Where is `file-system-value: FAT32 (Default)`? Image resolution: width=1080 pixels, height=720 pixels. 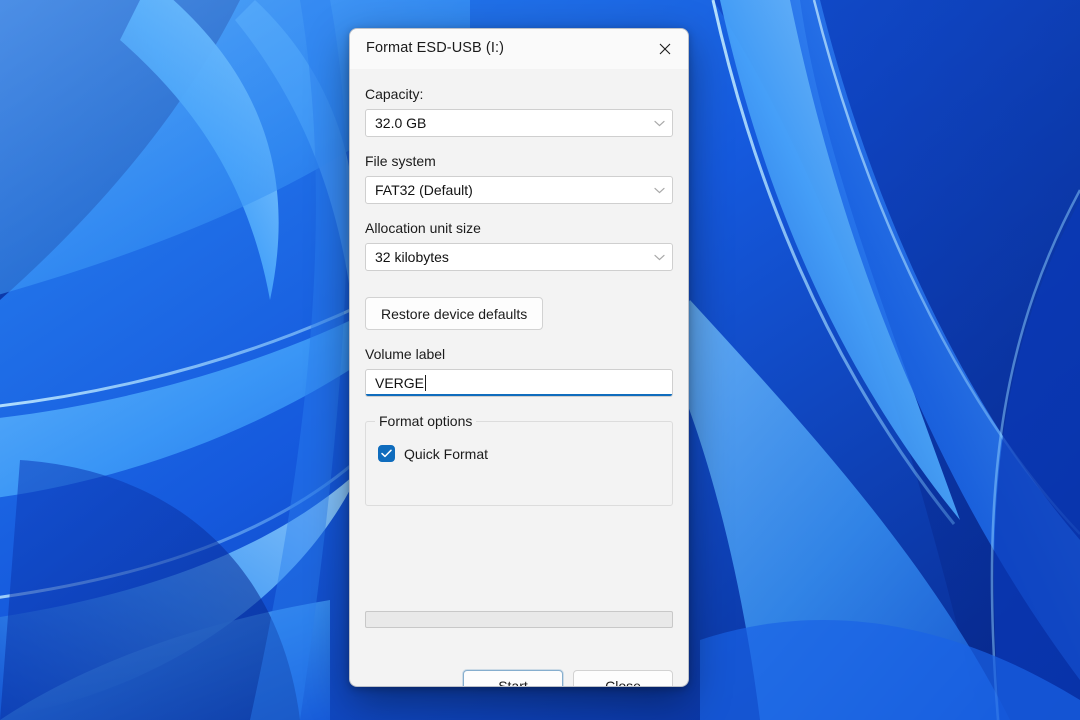
file-system-value: FAT32 (Default) is located at coordinates (424, 190).